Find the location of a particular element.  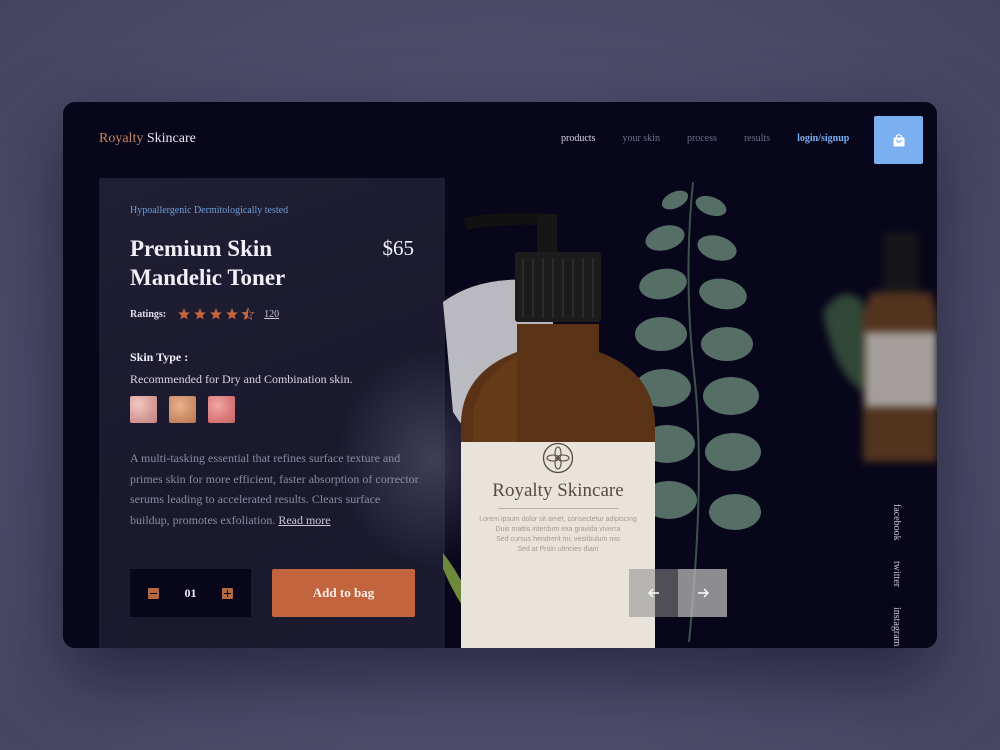

arrow-right-icon is located at coordinates (703, 593).